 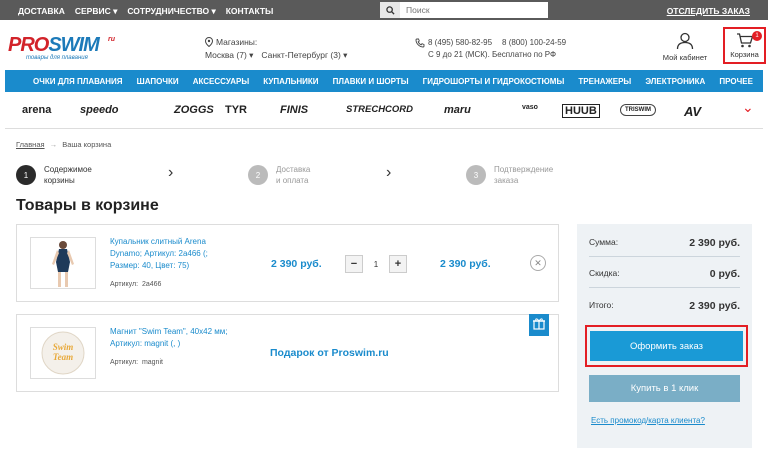 I want to click on category-swimsuits: КУПАЛЬНИКИ, so click(x=290, y=81).